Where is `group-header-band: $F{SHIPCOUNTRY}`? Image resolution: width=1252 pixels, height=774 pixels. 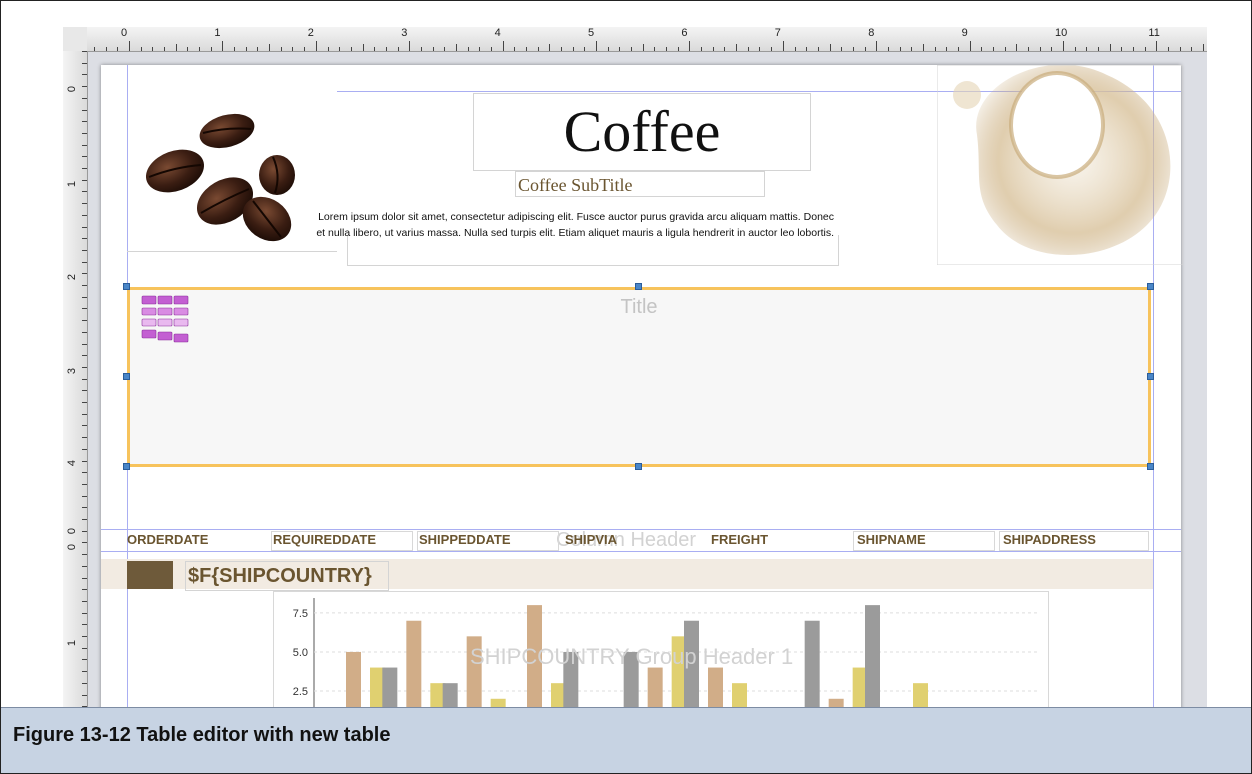 group-header-band: $F{SHIPCOUNTRY} is located at coordinates (627, 575).